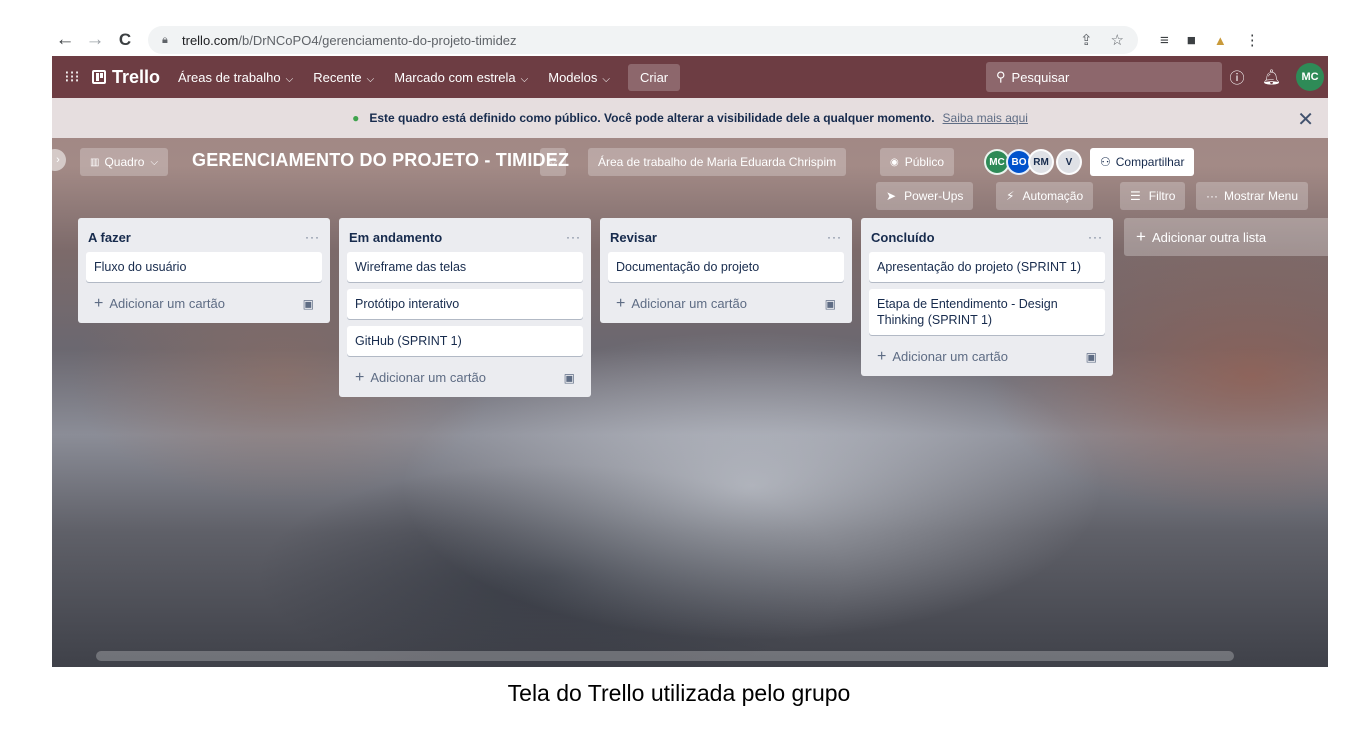  I want to click on create-button: Criar, so click(654, 77).